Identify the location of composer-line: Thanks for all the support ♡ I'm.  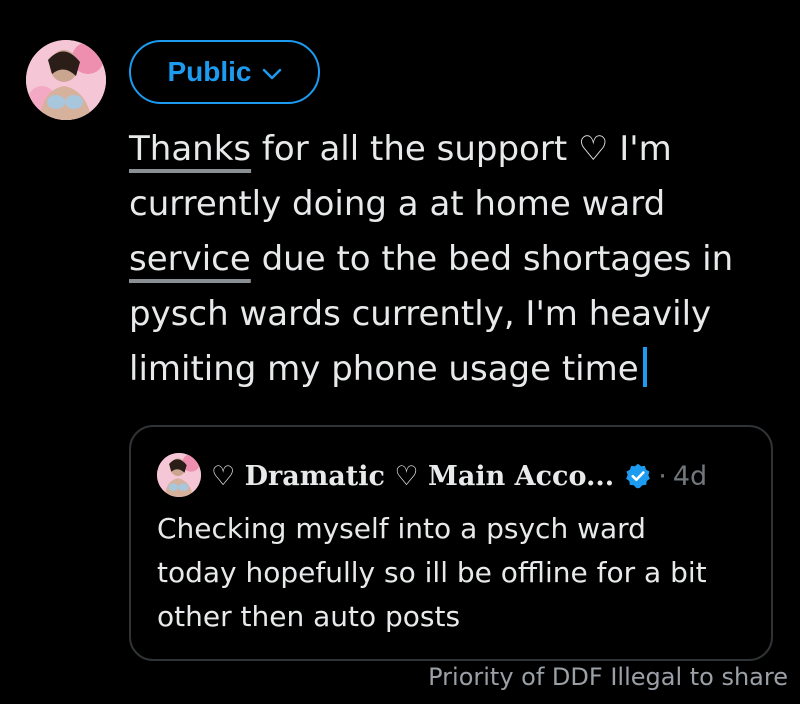
(400, 149).